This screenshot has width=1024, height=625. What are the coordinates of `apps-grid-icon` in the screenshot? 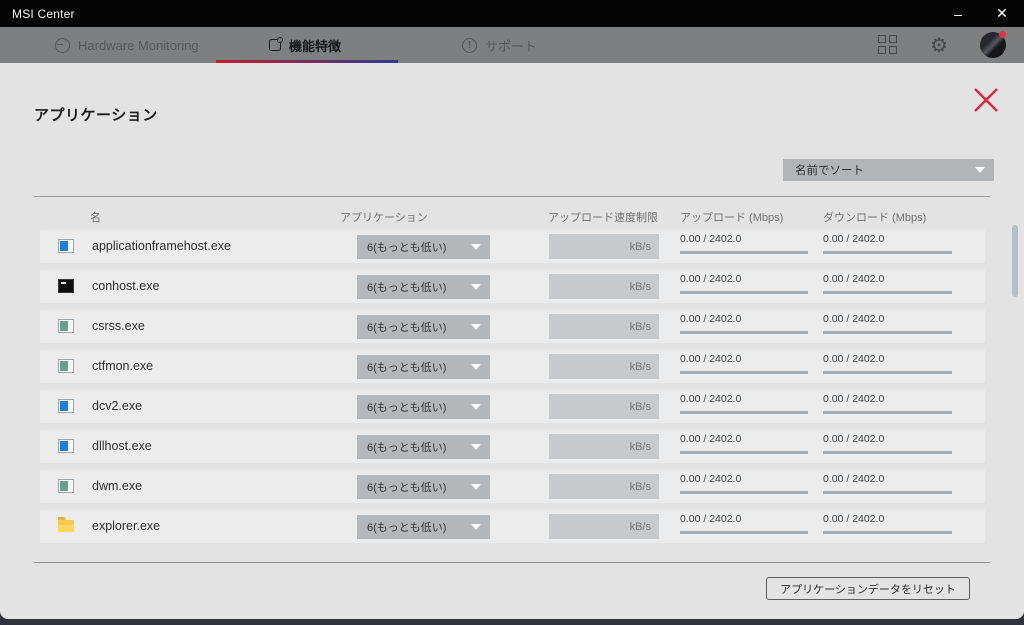 It's located at (888, 45).